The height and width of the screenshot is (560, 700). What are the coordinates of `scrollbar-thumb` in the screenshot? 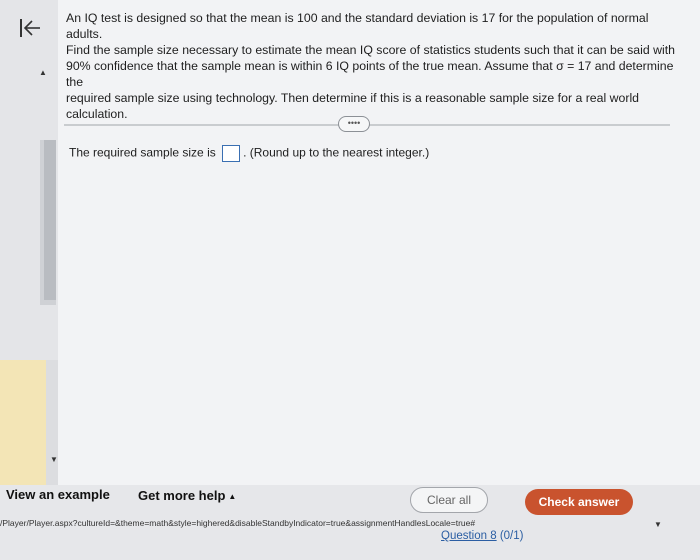 It's located at (50, 220).